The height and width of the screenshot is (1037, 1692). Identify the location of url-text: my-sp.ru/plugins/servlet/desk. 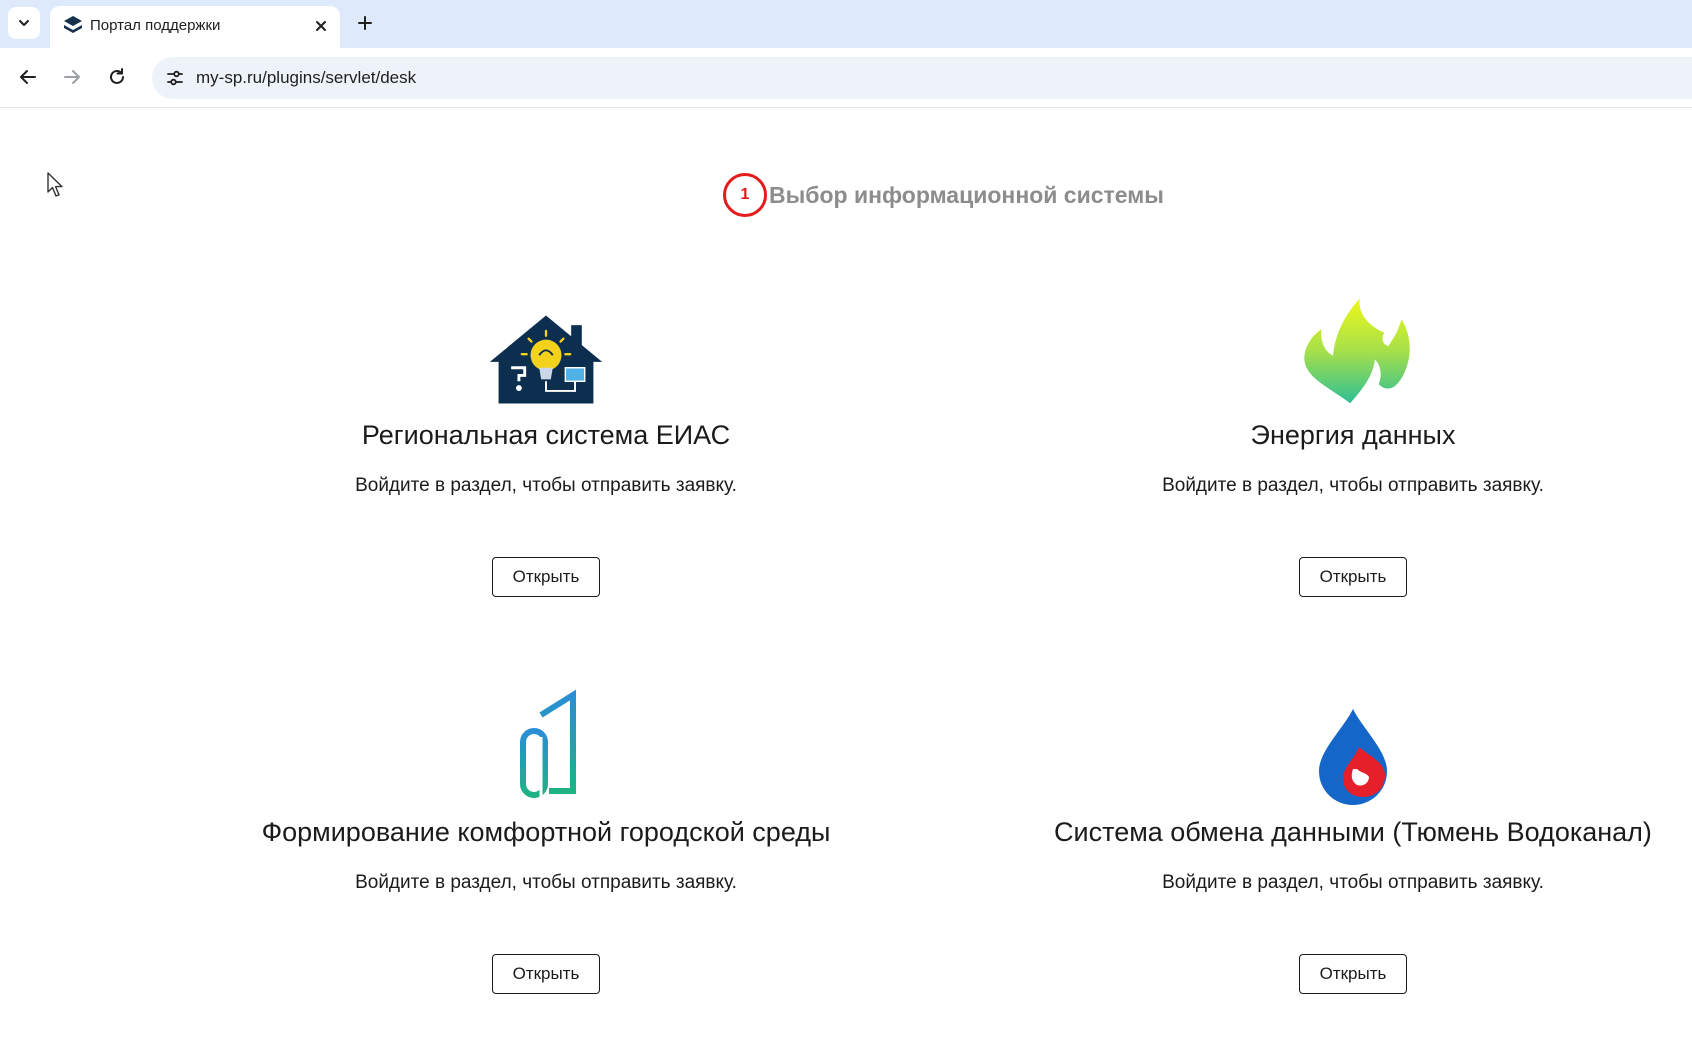
(306, 78).